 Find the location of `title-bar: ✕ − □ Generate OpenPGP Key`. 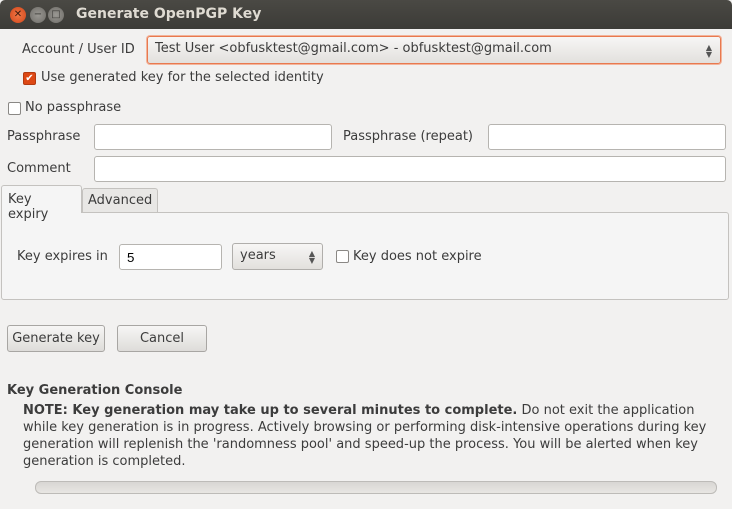

title-bar: ✕ − □ Generate OpenPGP Key is located at coordinates (366, 14).